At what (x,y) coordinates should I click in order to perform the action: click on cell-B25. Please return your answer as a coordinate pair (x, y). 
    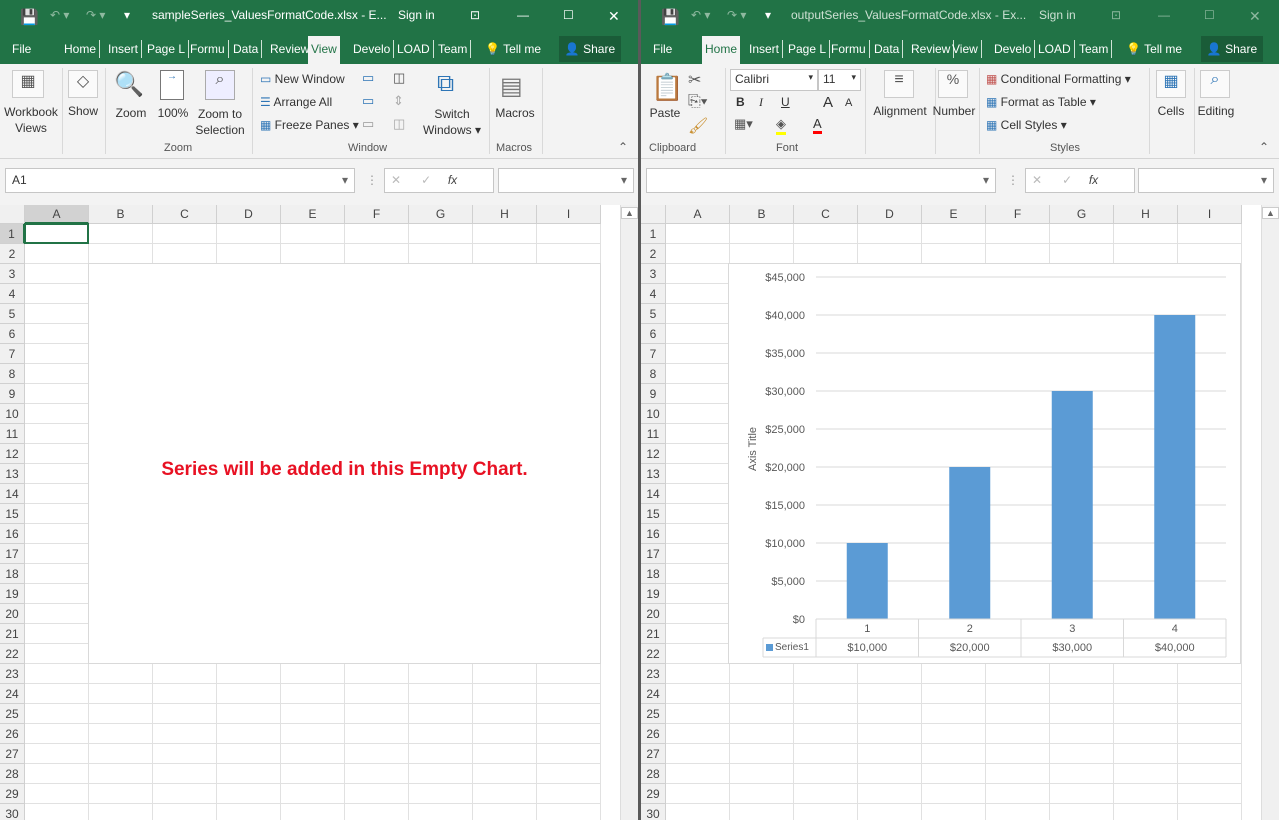
    Looking at the image, I should click on (121, 714).